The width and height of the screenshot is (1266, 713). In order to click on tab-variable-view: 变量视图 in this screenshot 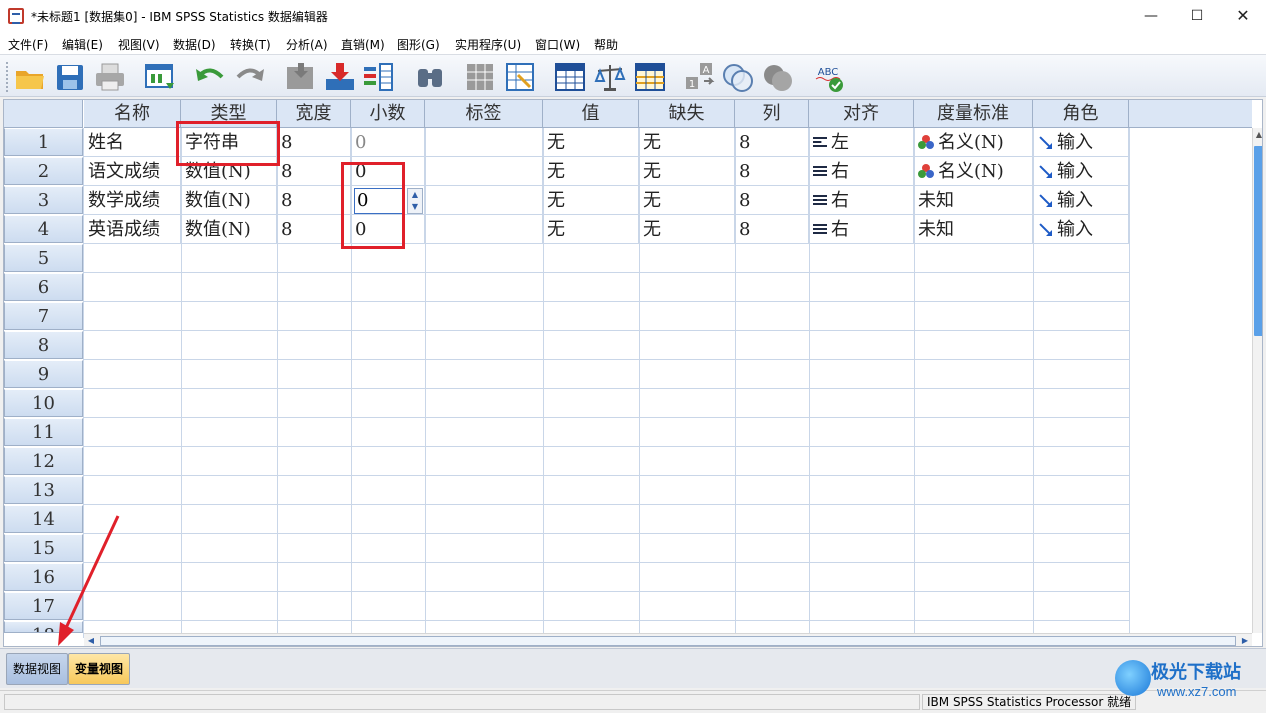, I will do `click(99, 669)`.